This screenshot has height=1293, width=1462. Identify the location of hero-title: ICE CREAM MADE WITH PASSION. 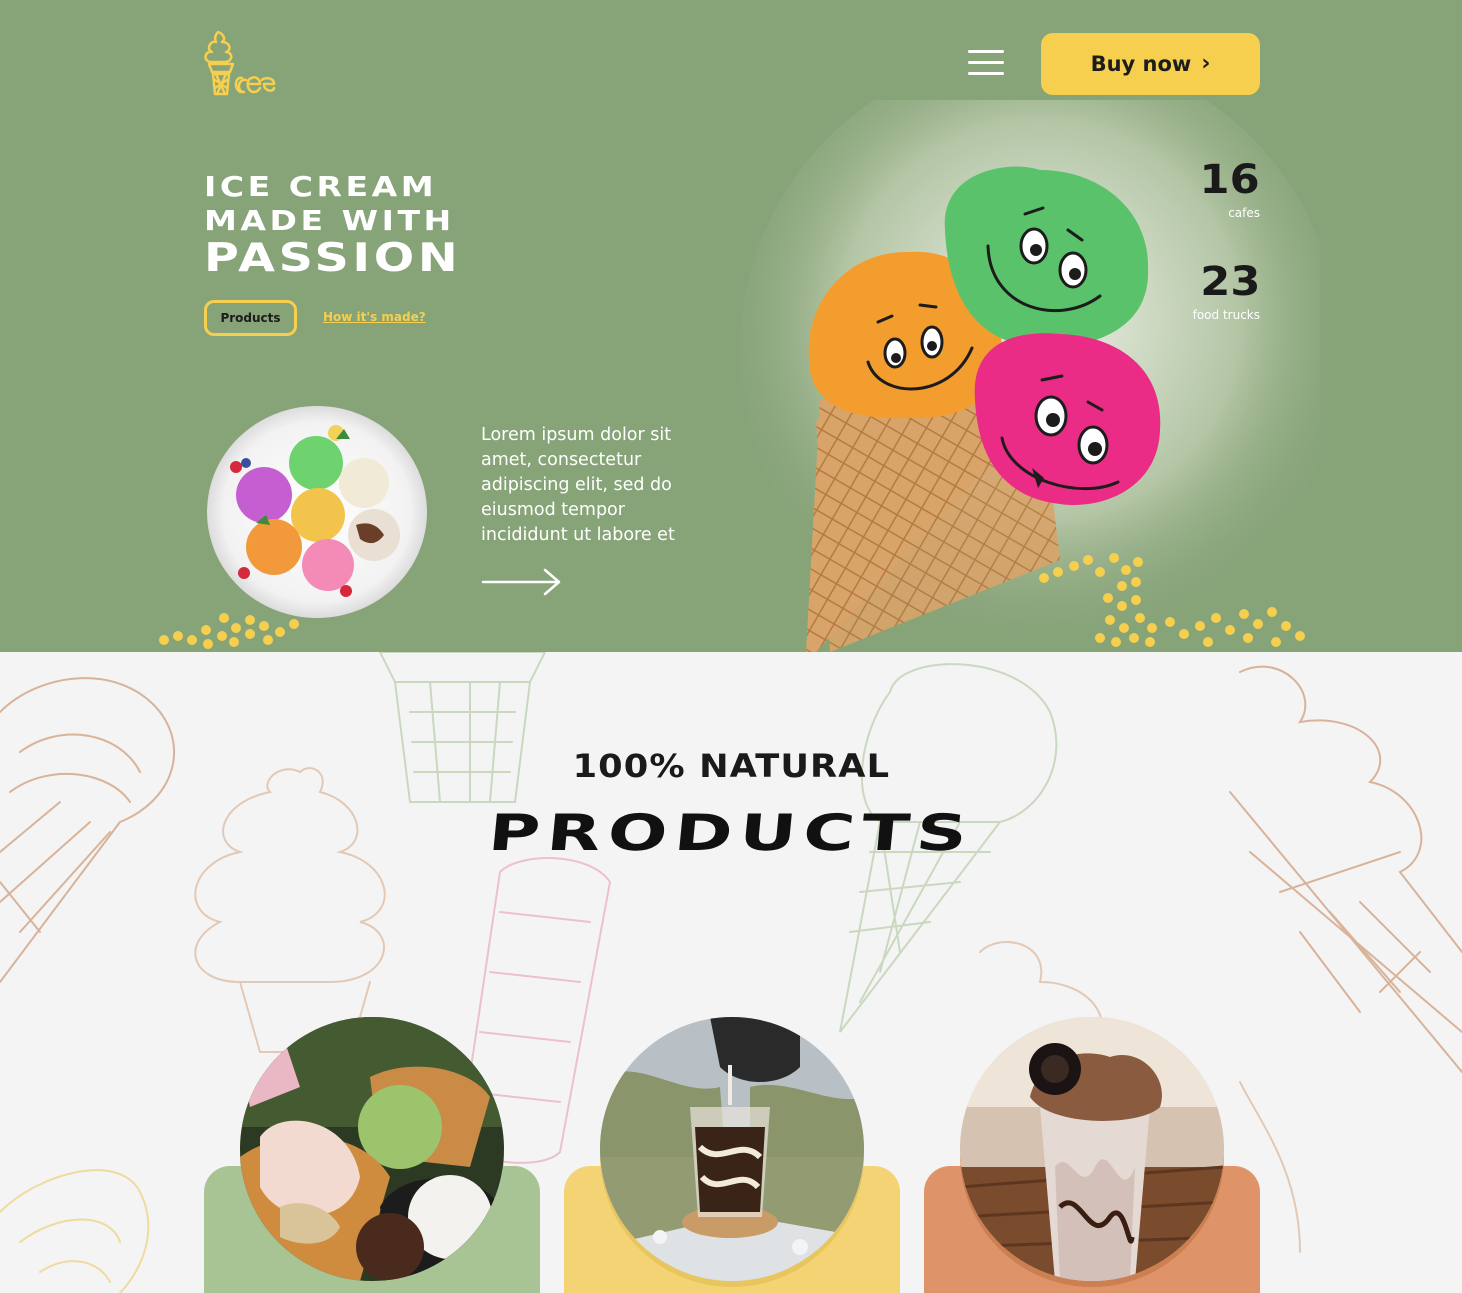
(331, 225).